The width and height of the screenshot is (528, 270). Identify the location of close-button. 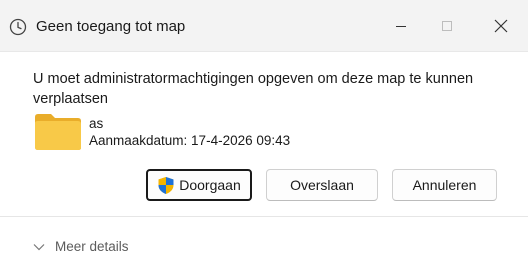
(501, 28).